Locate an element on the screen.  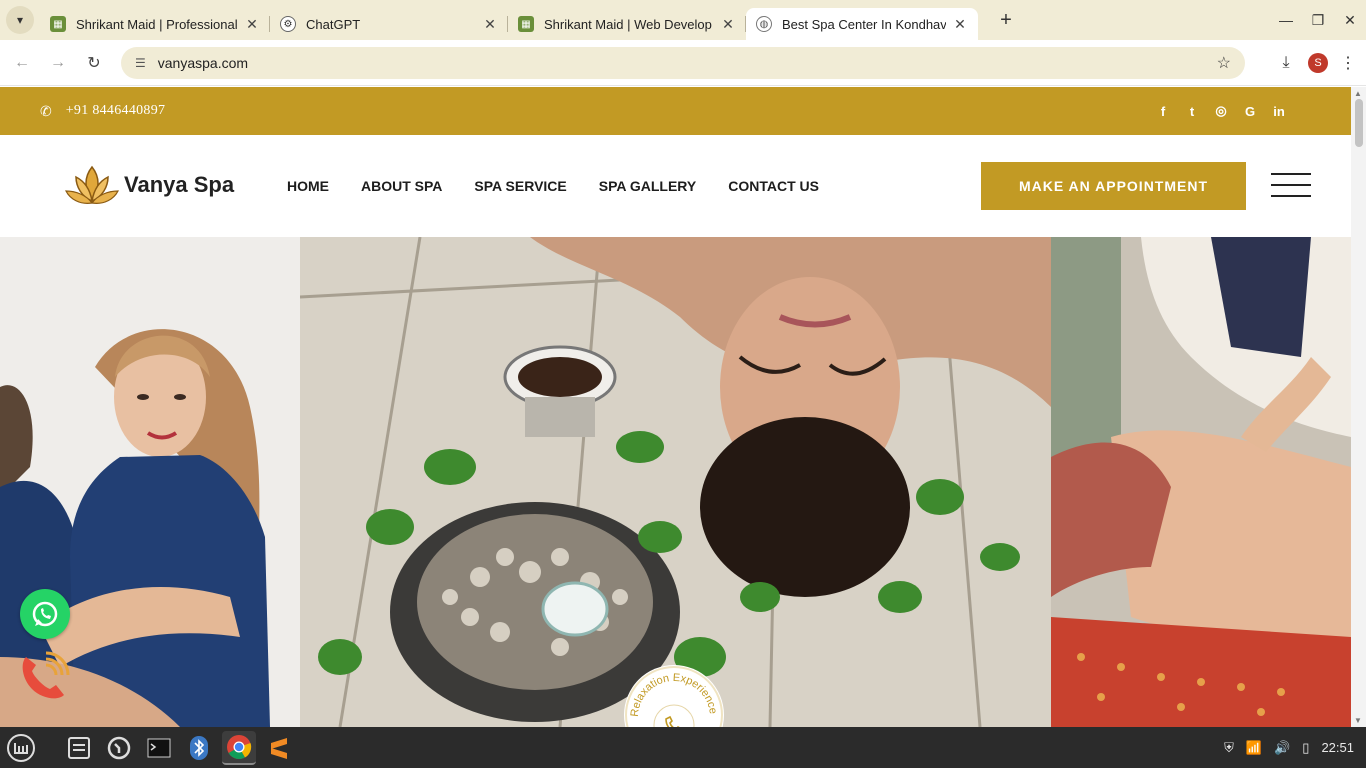
browser-toolbar: ← → ↻ ☰ vanyaspa.com ☆ ⤓ S ⋮ is located at coordinates (683, 63).